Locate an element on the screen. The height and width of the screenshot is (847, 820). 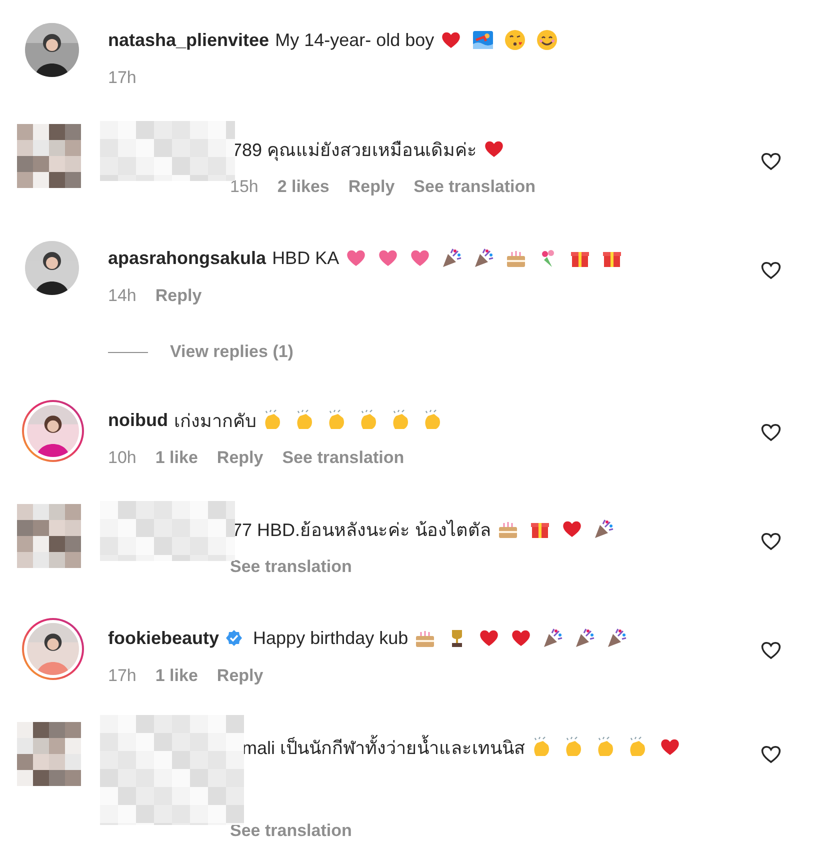
username: fookiebeauty is located at coordinates (164, 638).